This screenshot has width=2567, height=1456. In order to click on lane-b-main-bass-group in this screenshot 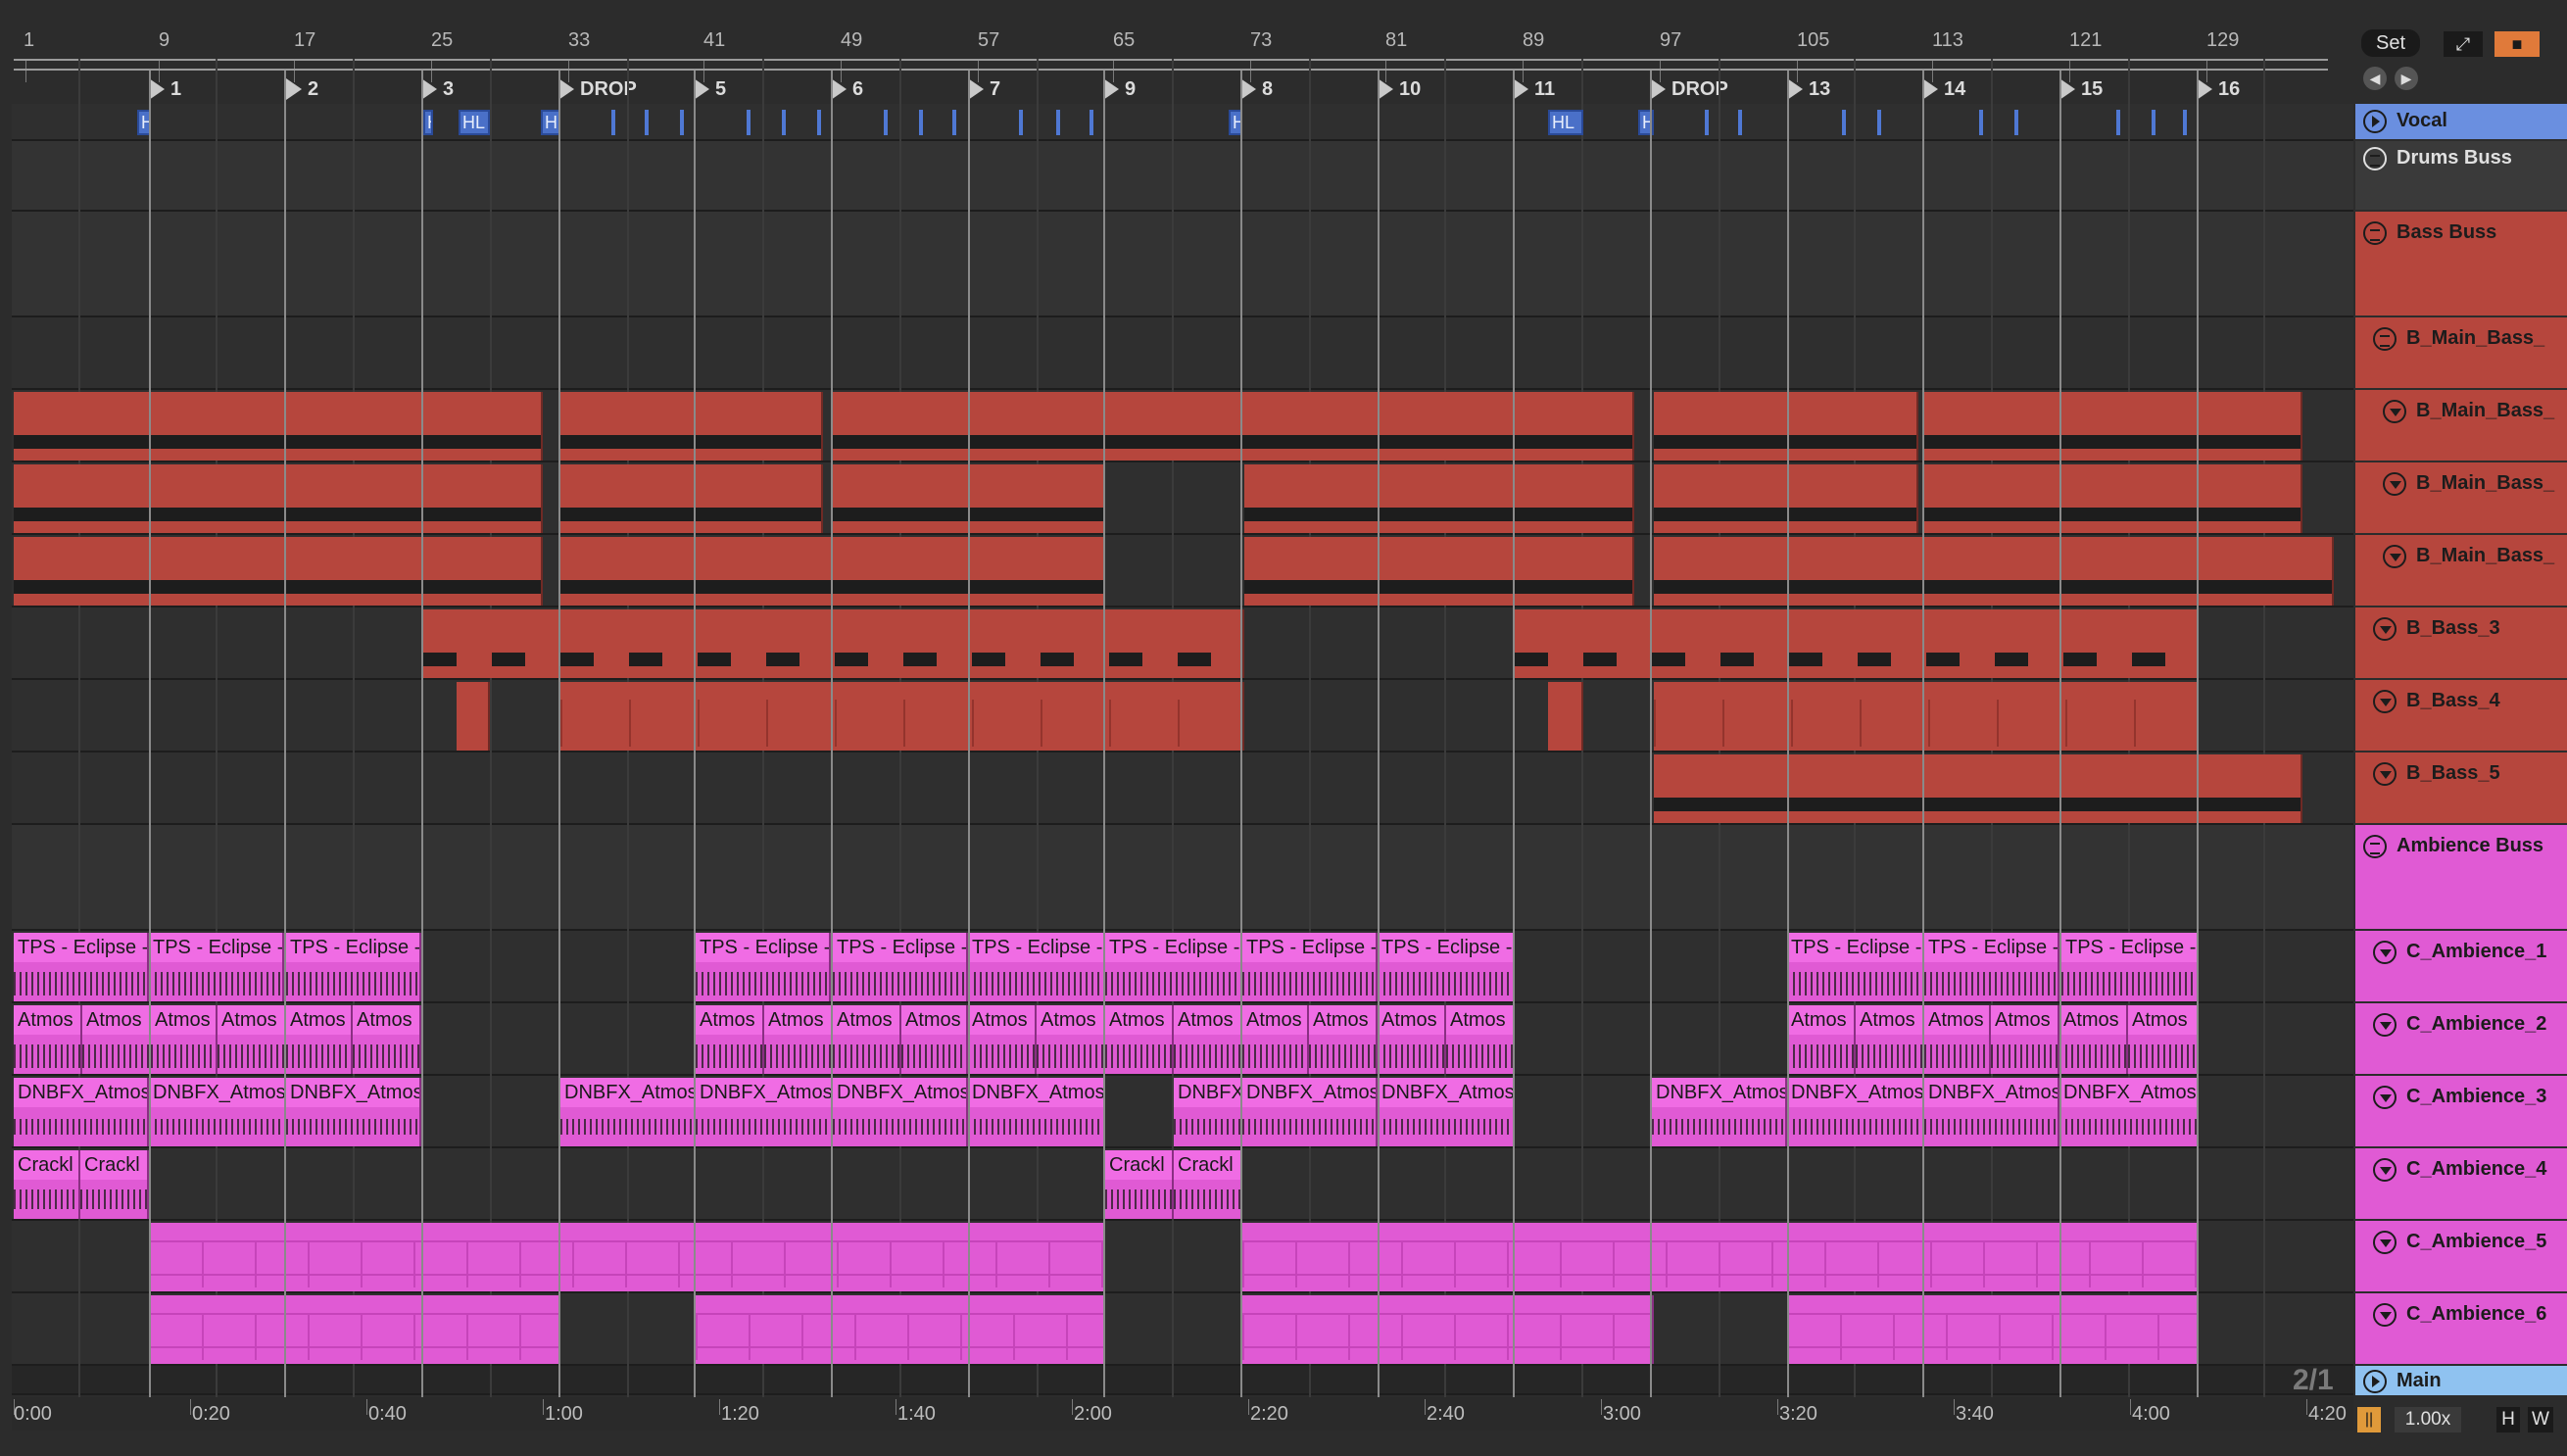, I will do `click(1182, 353)`.